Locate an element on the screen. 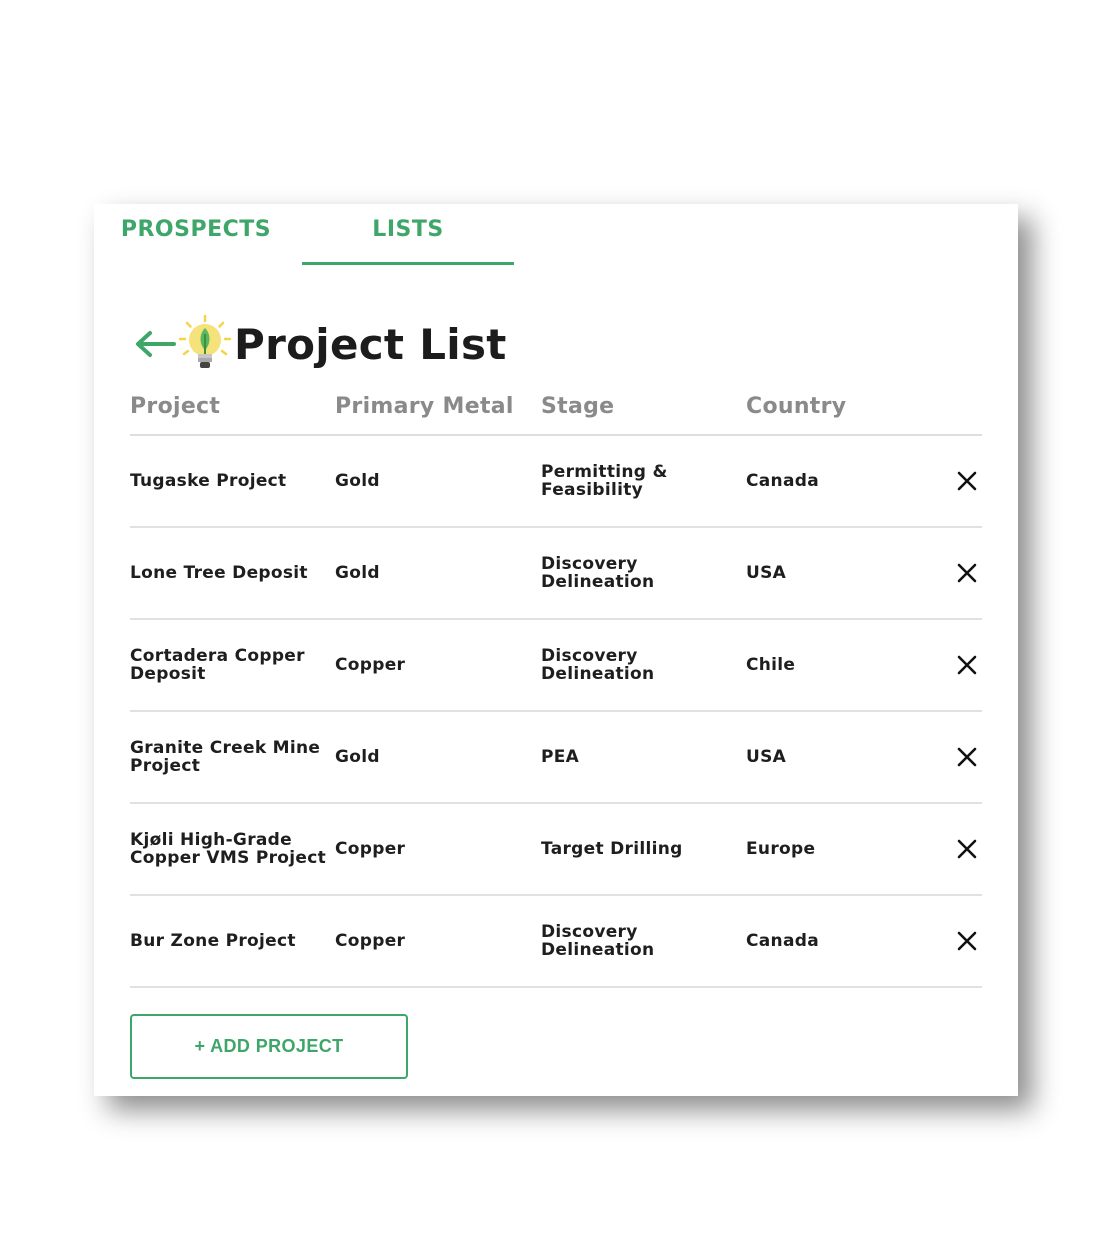  cell-project: Bur Zone Project is located at coordinates (213, 941).